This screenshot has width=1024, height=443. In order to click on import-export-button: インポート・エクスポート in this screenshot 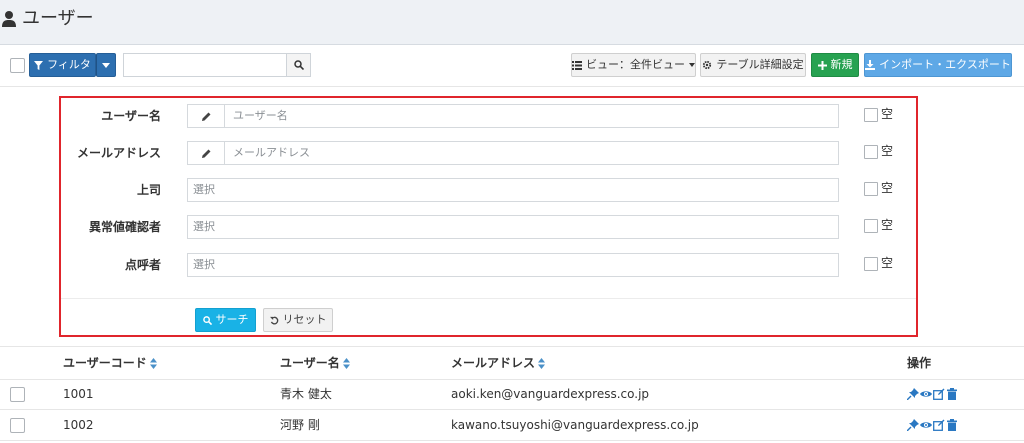, I will do `click(938, 65)`.